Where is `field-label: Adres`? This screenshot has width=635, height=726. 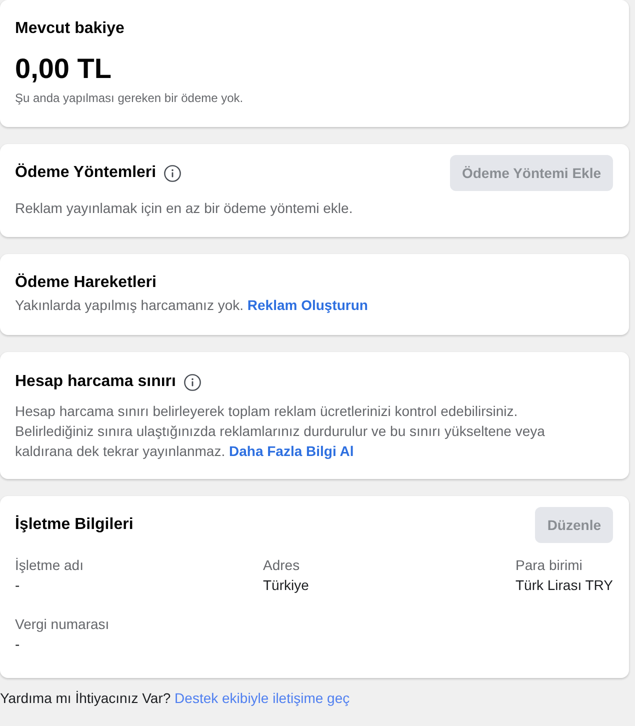 field-label: Adres is located at coordinates (281, 565).